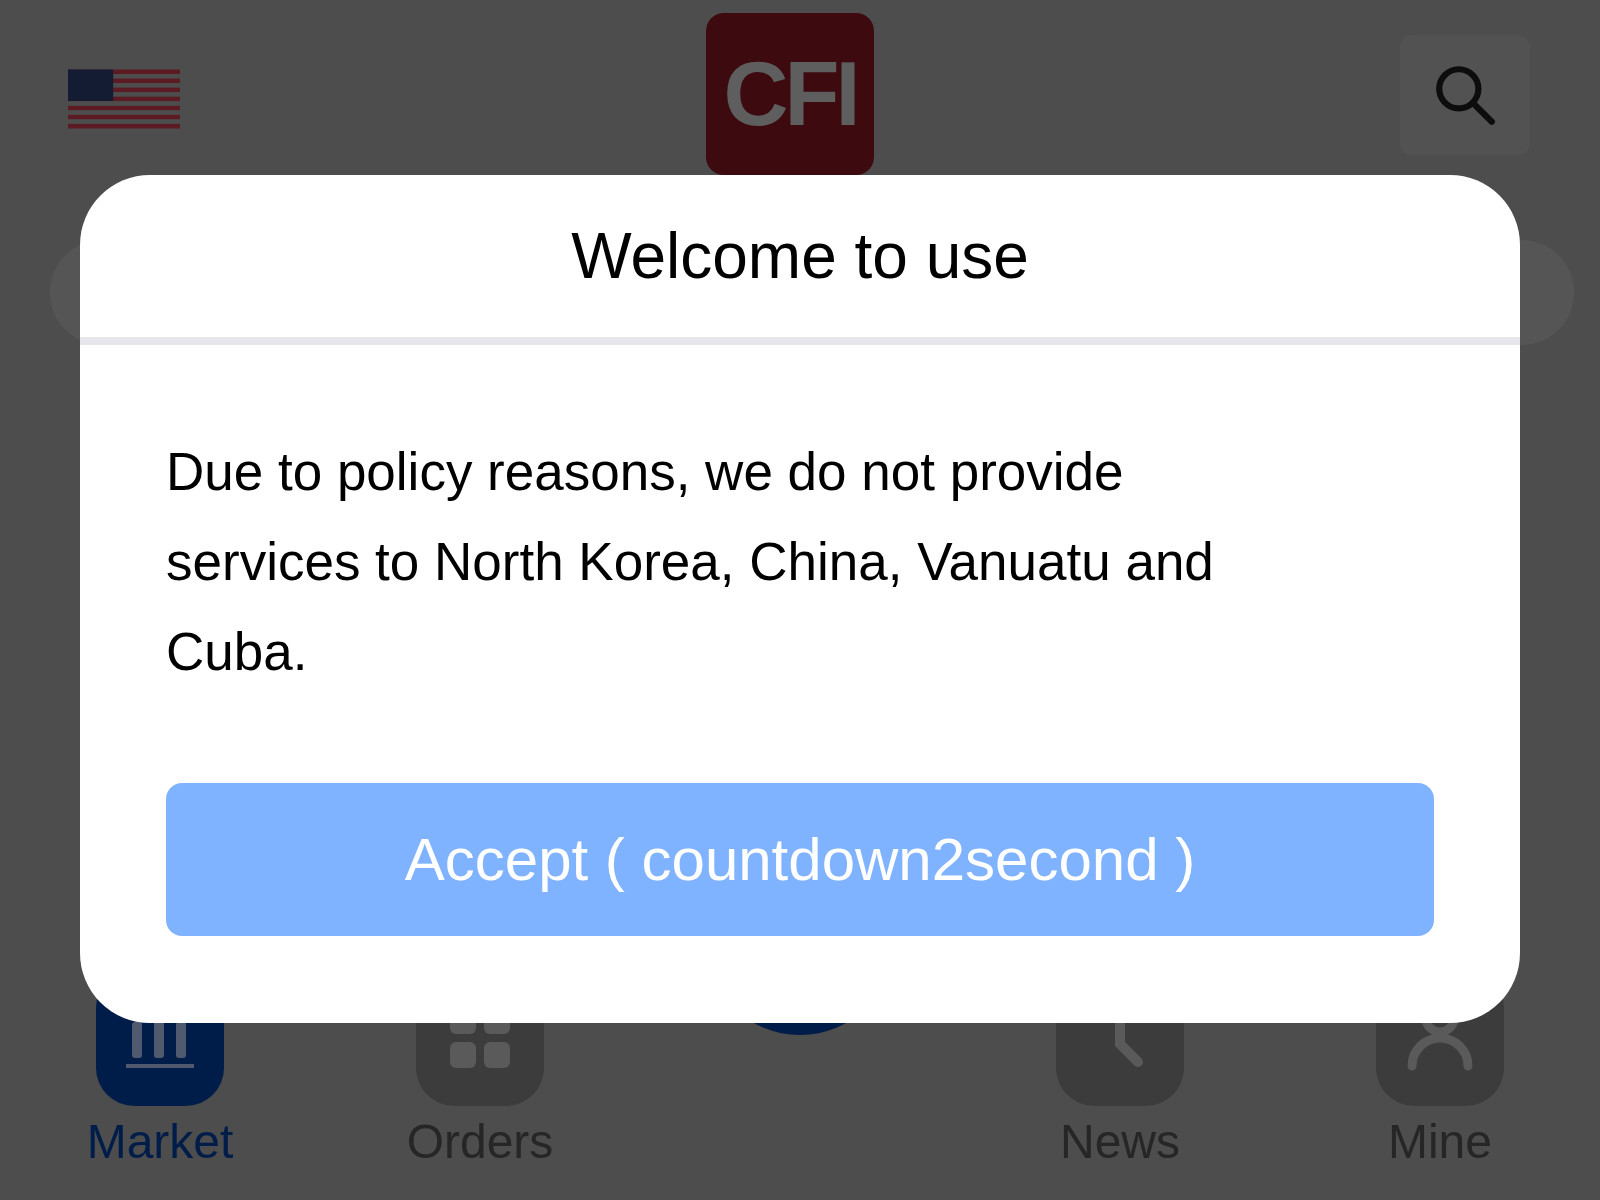 The width and height of the screenshot is (1600, 1200). I want to click on flag-icon, so click(124, 99).